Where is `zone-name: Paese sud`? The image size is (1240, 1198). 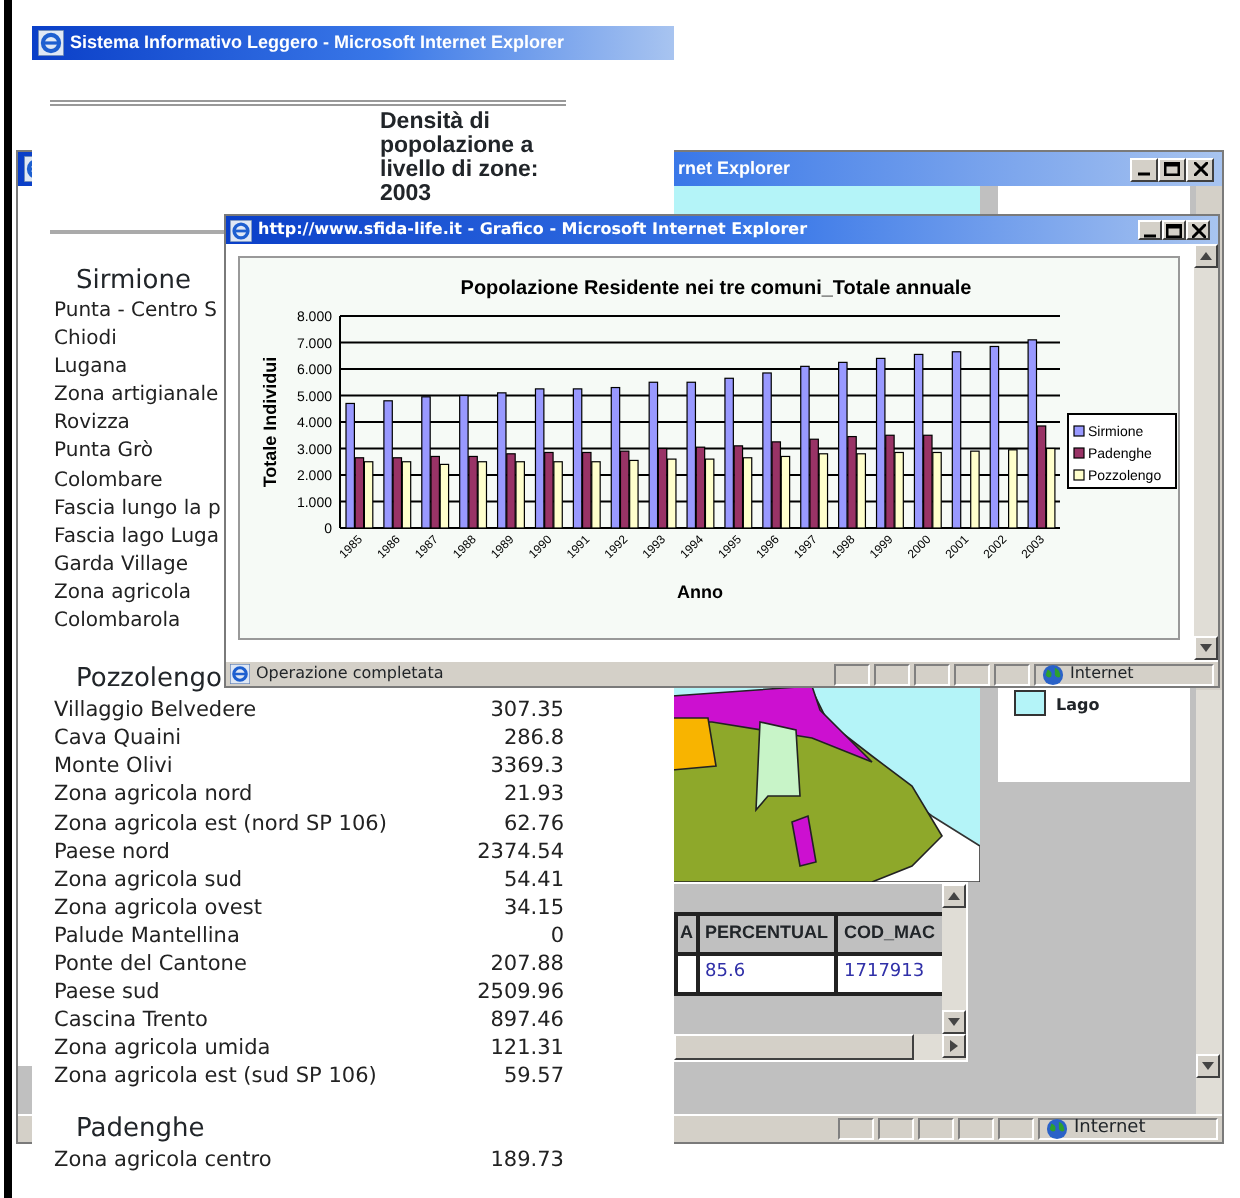
zone-name: Paese sud is located at coordinates (107, 992).